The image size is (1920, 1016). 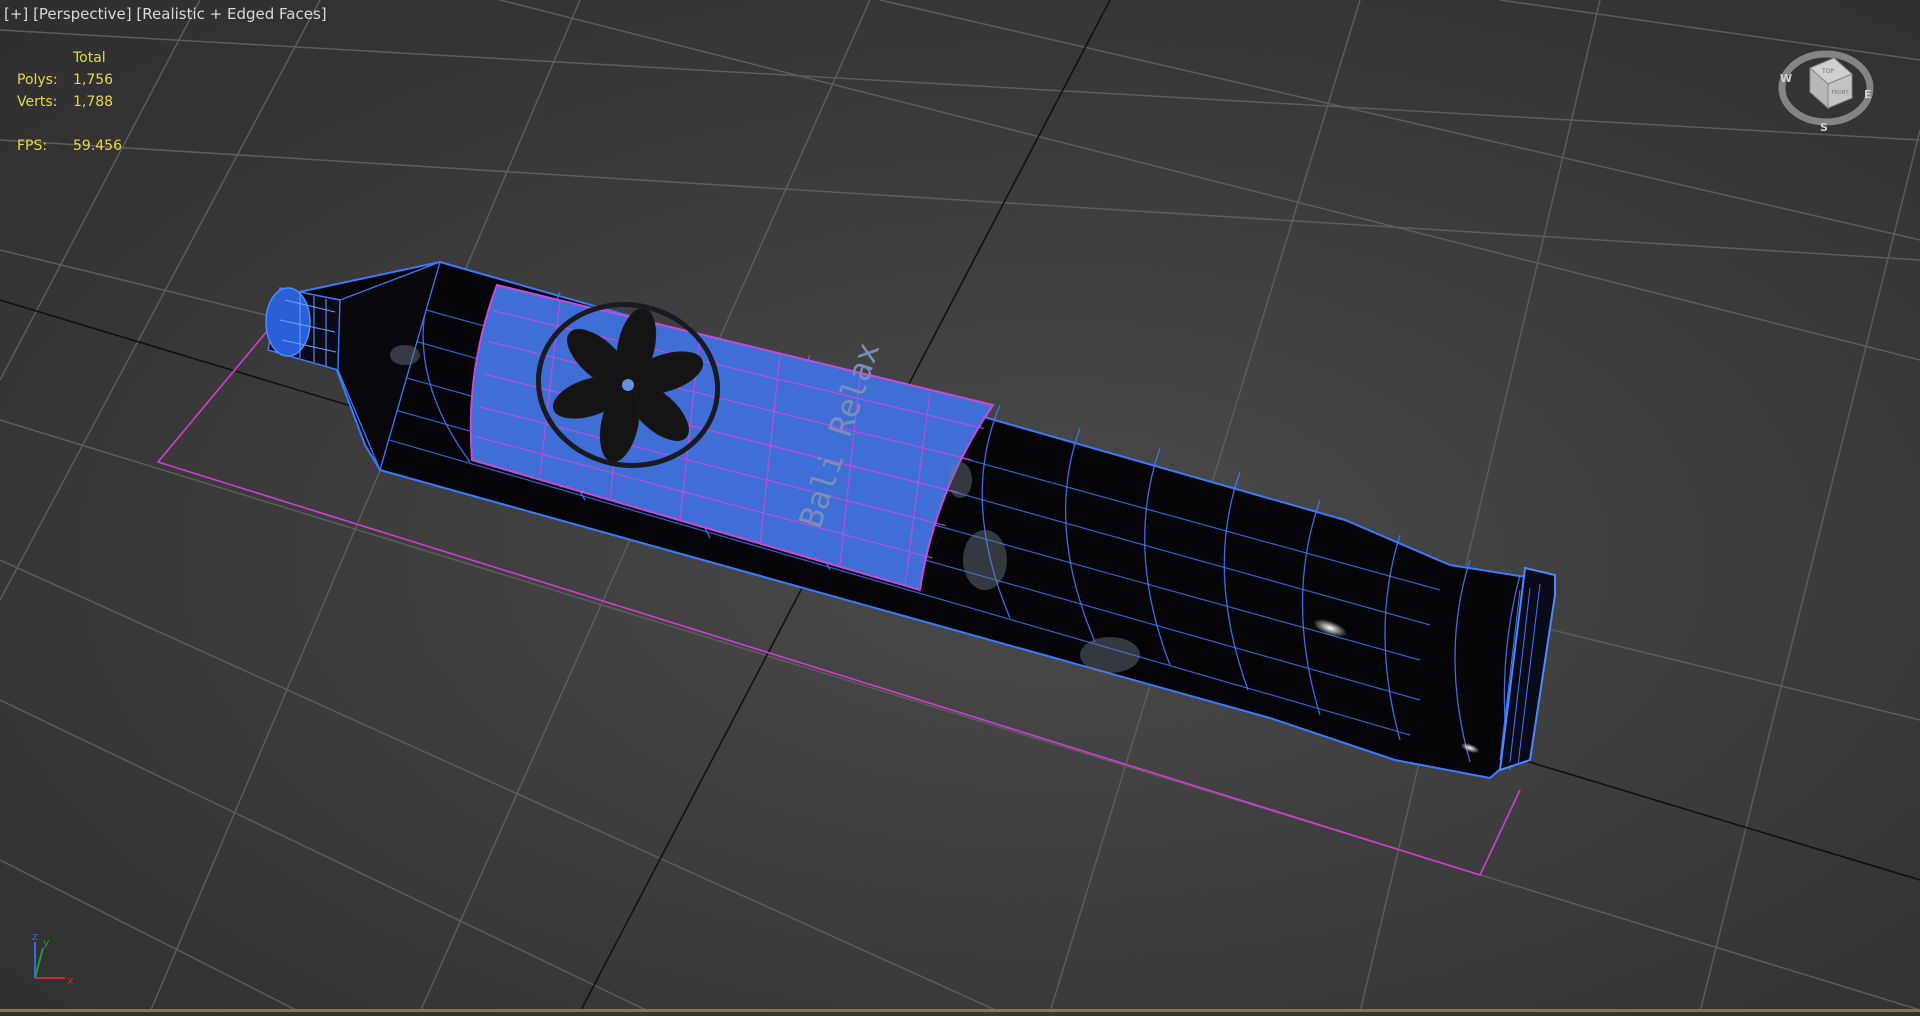 I want to click on polys-value: 1,756, so click(x=93, y=80).